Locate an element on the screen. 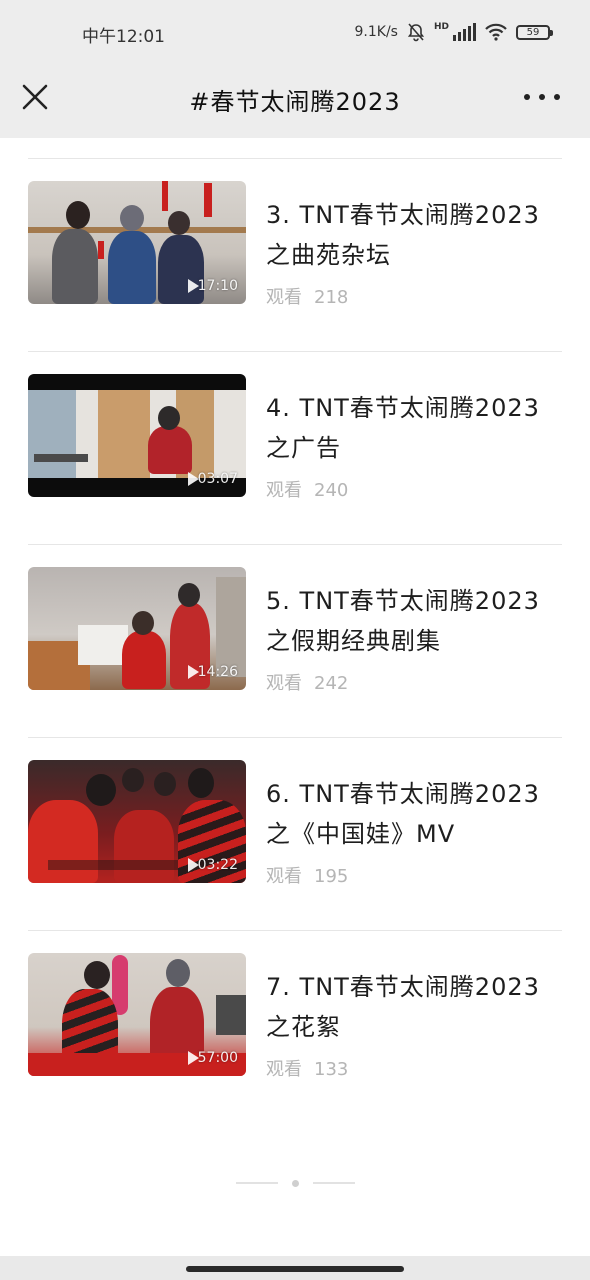 The image size is (590, 1280). video-duration: 03:07 is located at coordinates (217, 479).